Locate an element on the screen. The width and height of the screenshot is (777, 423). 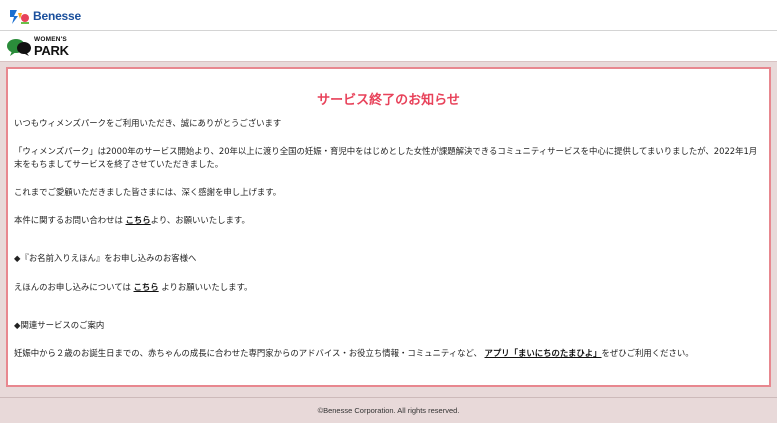
ehon-after-text: よりお願いいたします。 is located at coordinates (207, 287).